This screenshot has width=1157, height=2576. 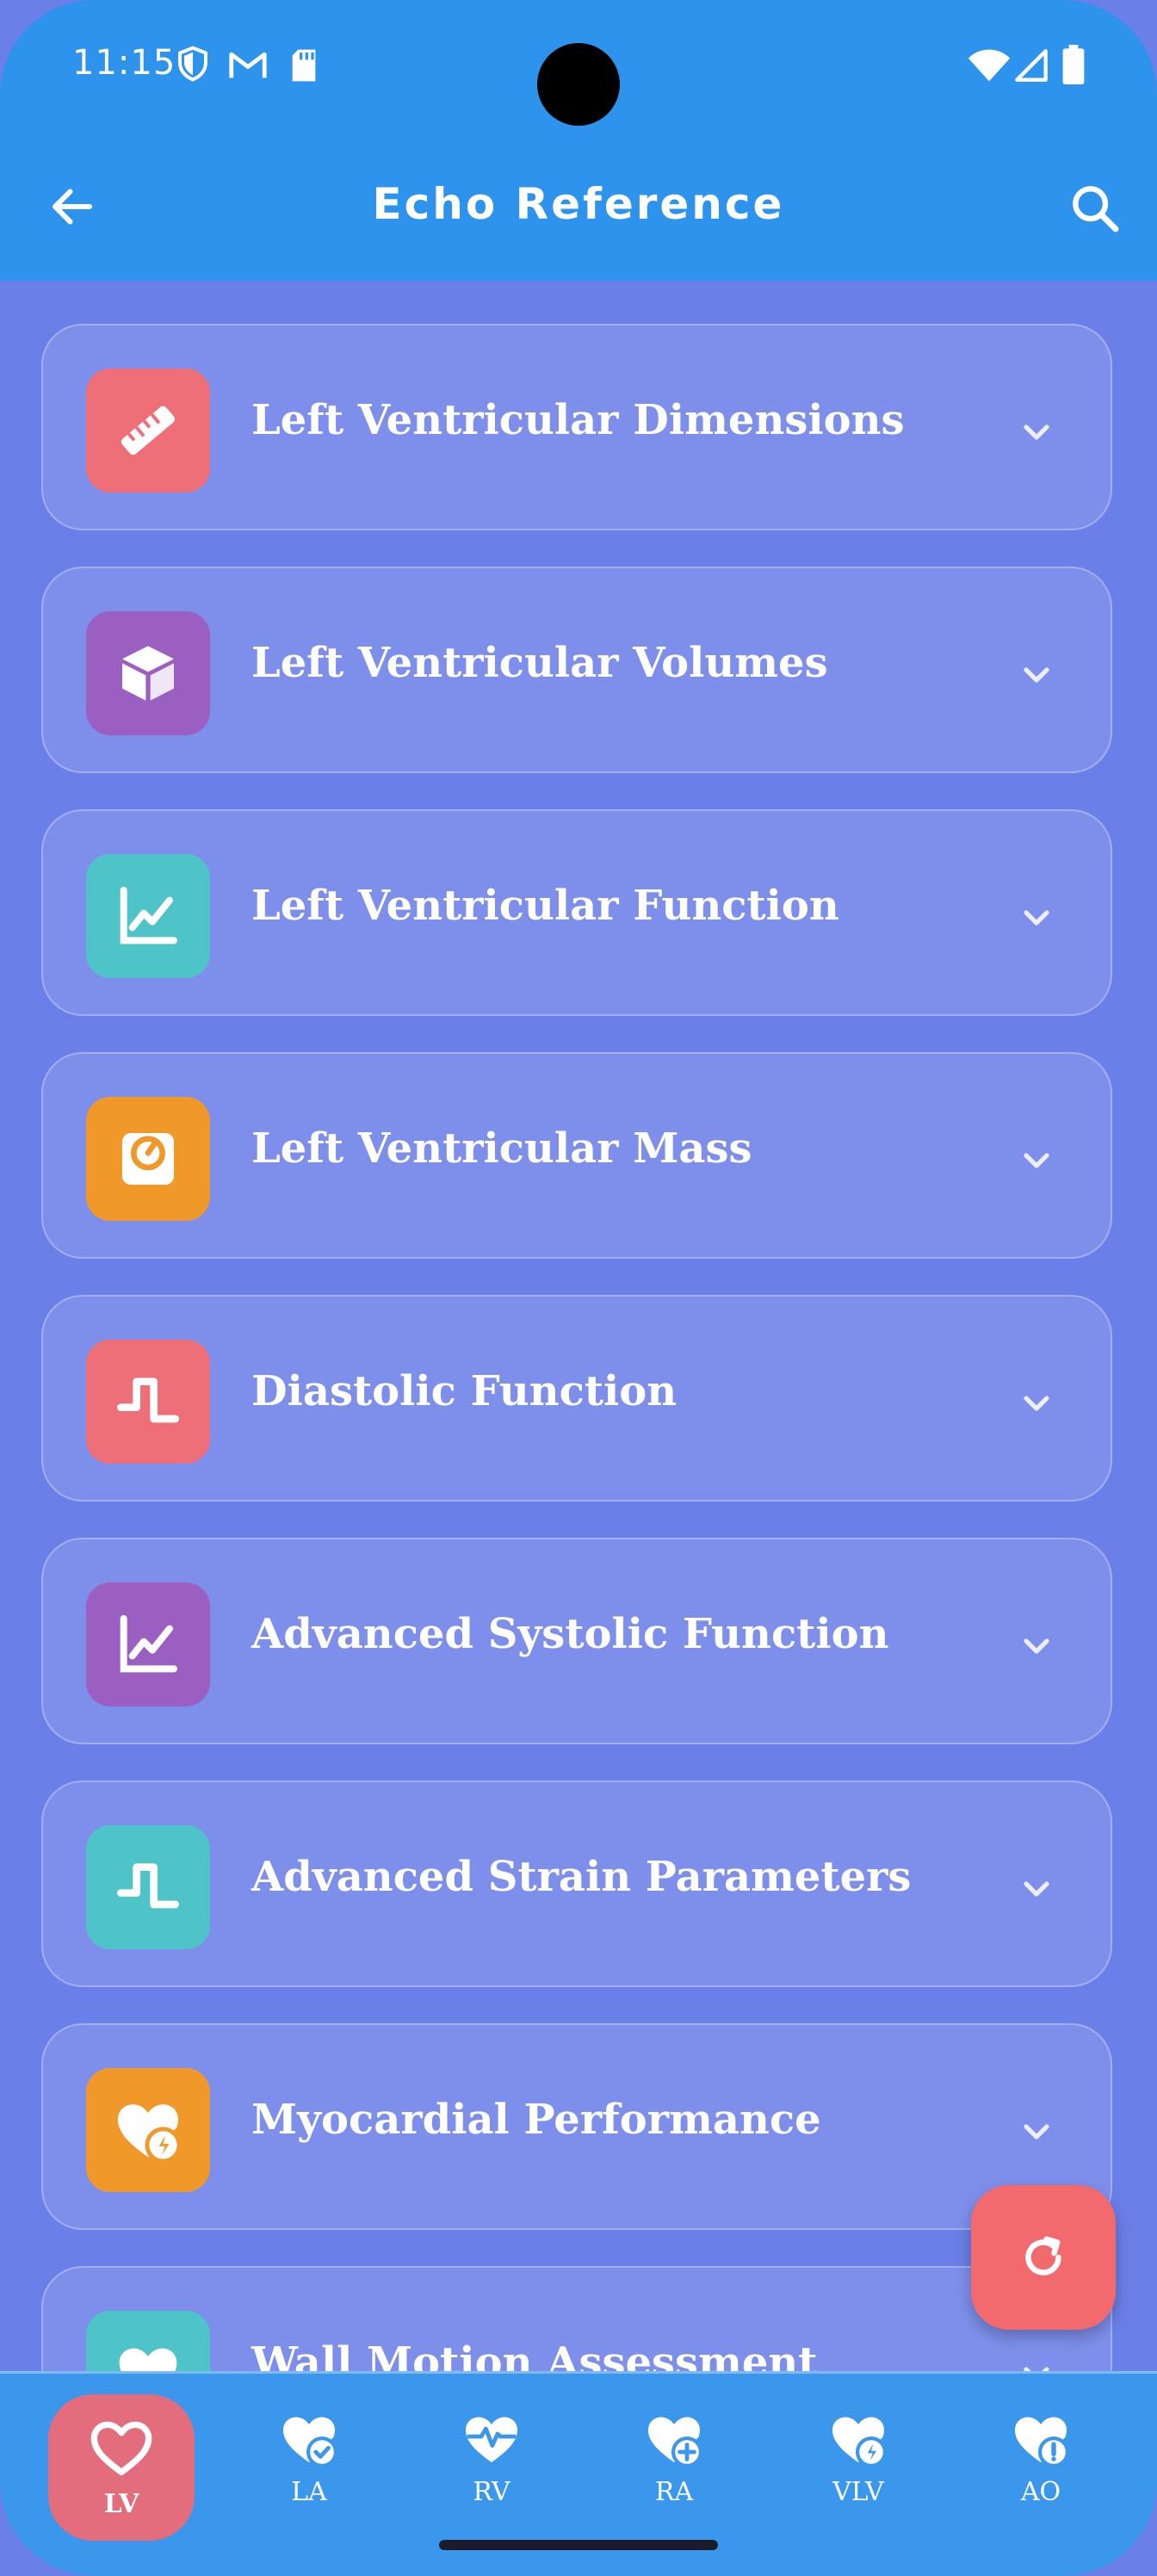 I want to click on shield-icon, so click(x=193, y=64).